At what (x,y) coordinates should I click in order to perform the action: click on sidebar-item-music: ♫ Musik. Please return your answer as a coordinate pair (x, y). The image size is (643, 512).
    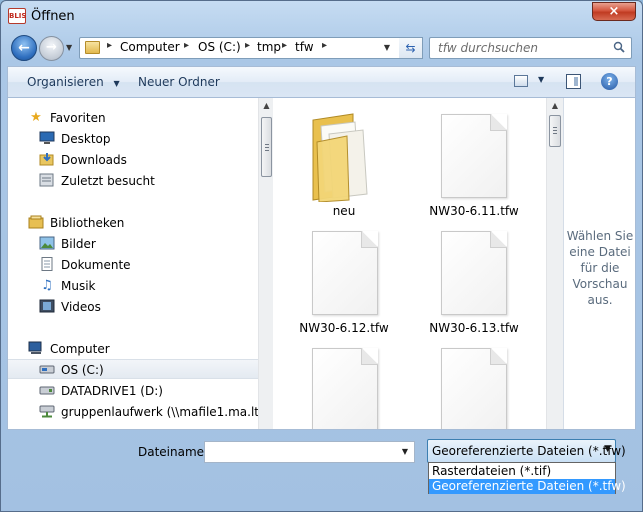
    Looking at the image, I should click on (133, 286).